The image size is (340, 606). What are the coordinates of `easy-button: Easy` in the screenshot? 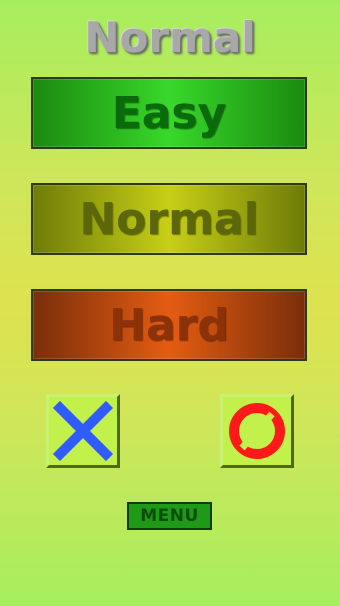 It's located at (169, 113).